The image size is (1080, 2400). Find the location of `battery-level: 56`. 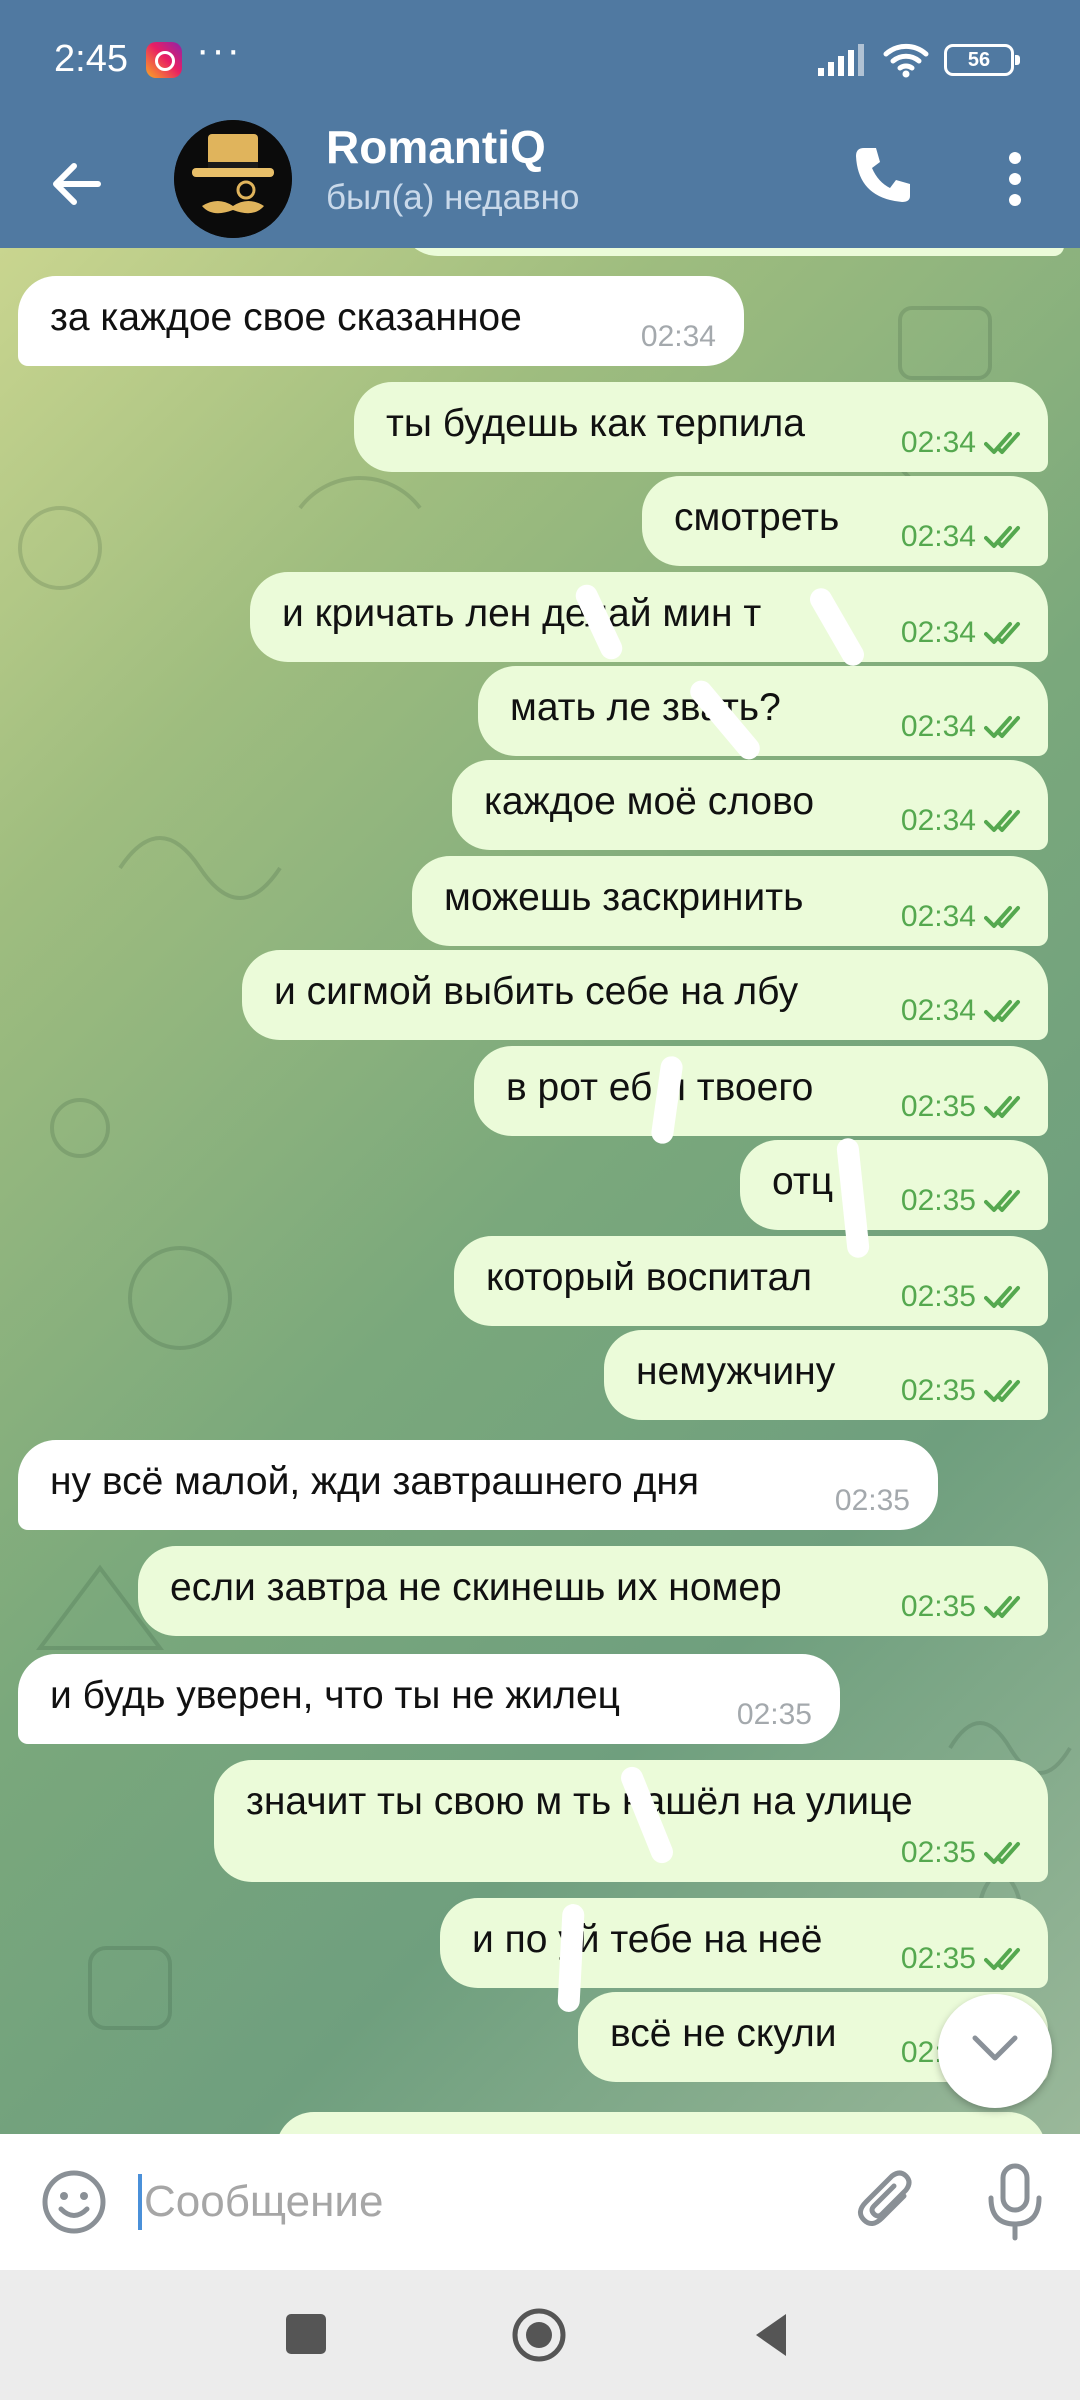

battery-level: 56 is located at coordinates (979, 60).